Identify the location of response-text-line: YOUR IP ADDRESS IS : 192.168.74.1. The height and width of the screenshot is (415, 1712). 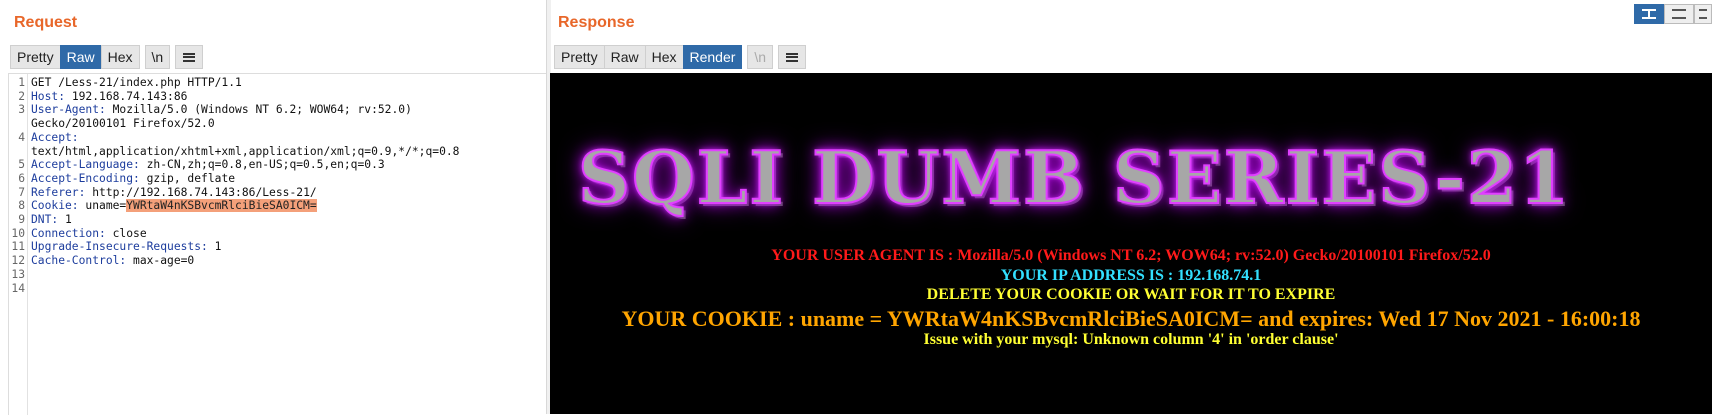
(1131, 275).